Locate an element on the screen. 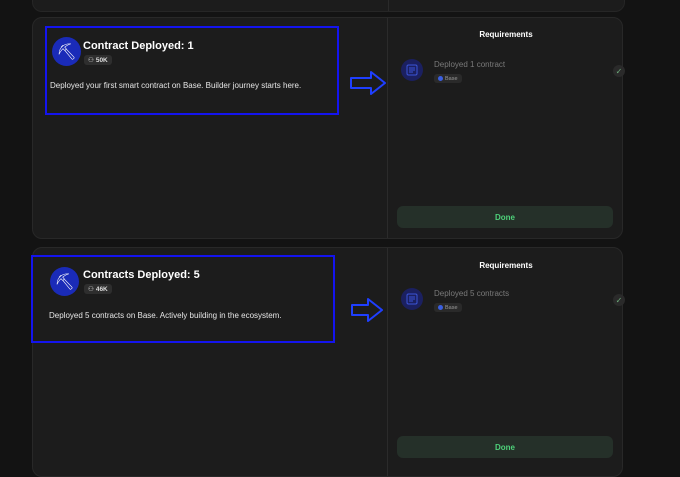  previous-achievement-card is located at coordinates (328, 6).